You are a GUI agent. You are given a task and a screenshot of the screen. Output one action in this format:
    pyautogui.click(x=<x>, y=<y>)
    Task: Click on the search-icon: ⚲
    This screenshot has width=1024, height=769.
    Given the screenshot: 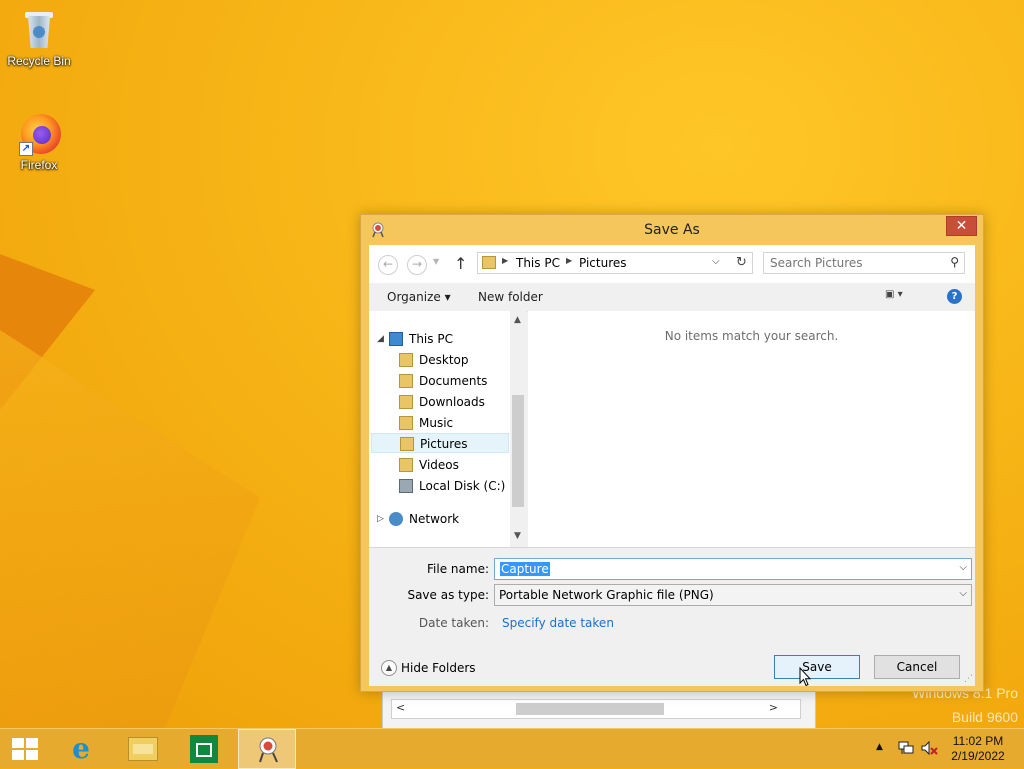 What is the action you would take?
    pyautogui.click(x=954, y=262)
    